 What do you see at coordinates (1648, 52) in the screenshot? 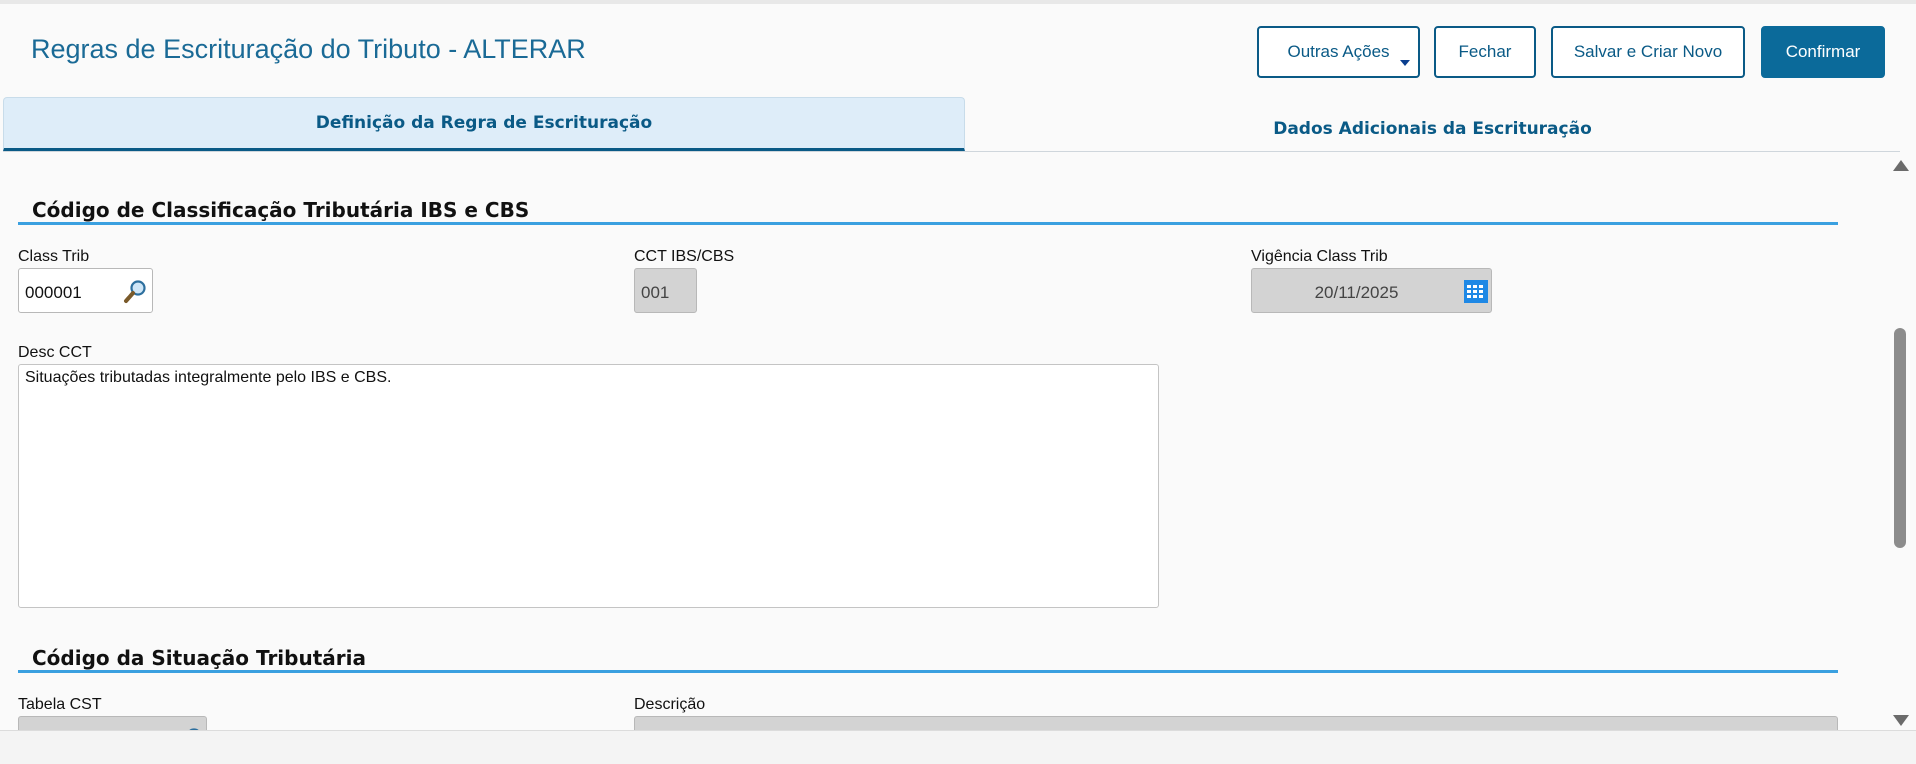
I see `salvar-criar-novo-button: Salvar e Criar Novo` at bounding box center [1648, 52].